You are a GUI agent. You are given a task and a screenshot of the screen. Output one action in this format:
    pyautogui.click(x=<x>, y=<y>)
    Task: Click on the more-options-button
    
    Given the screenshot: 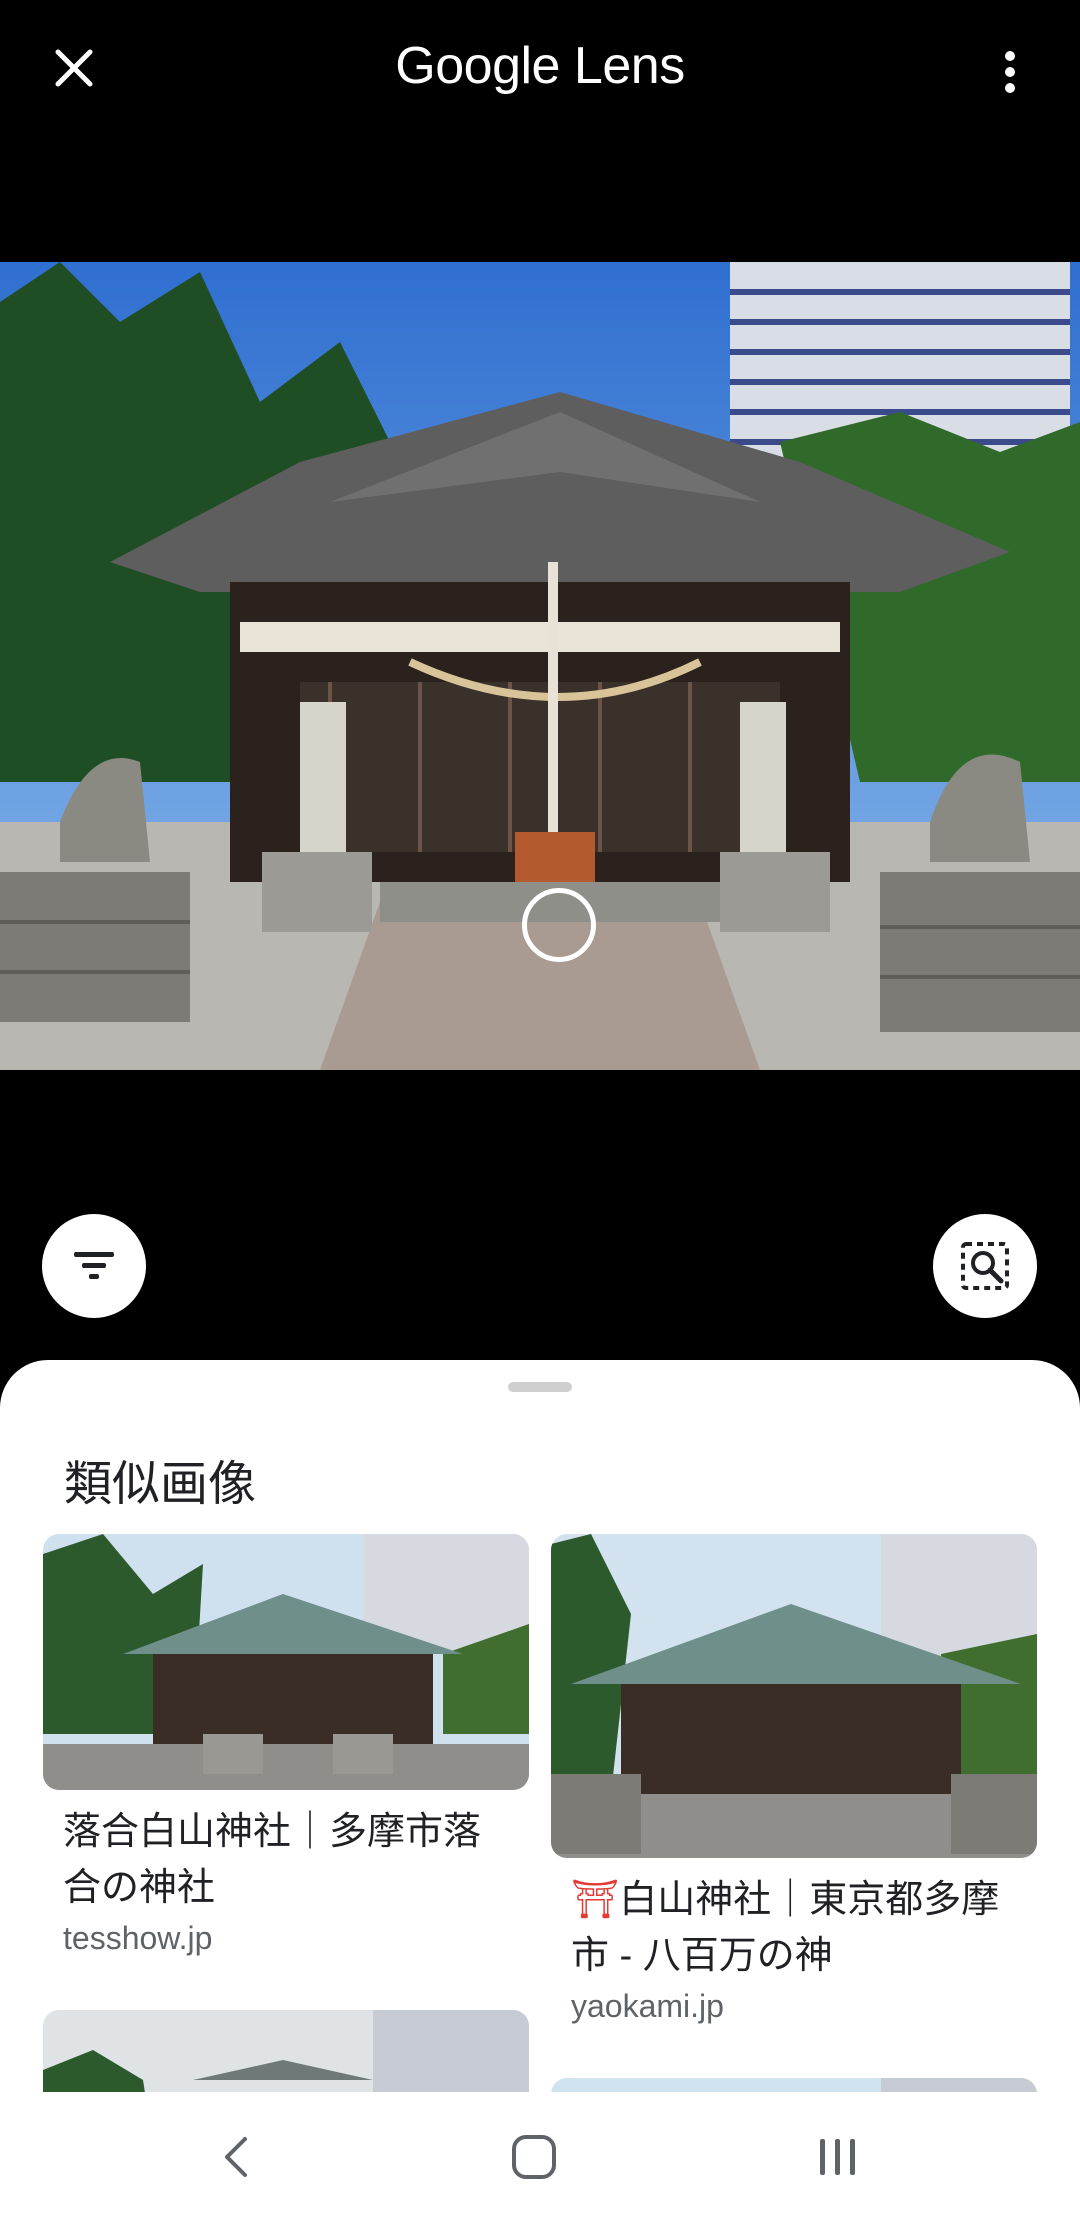 What is the action you would take?
    pyautogui.click(x=1010, y=72)
    